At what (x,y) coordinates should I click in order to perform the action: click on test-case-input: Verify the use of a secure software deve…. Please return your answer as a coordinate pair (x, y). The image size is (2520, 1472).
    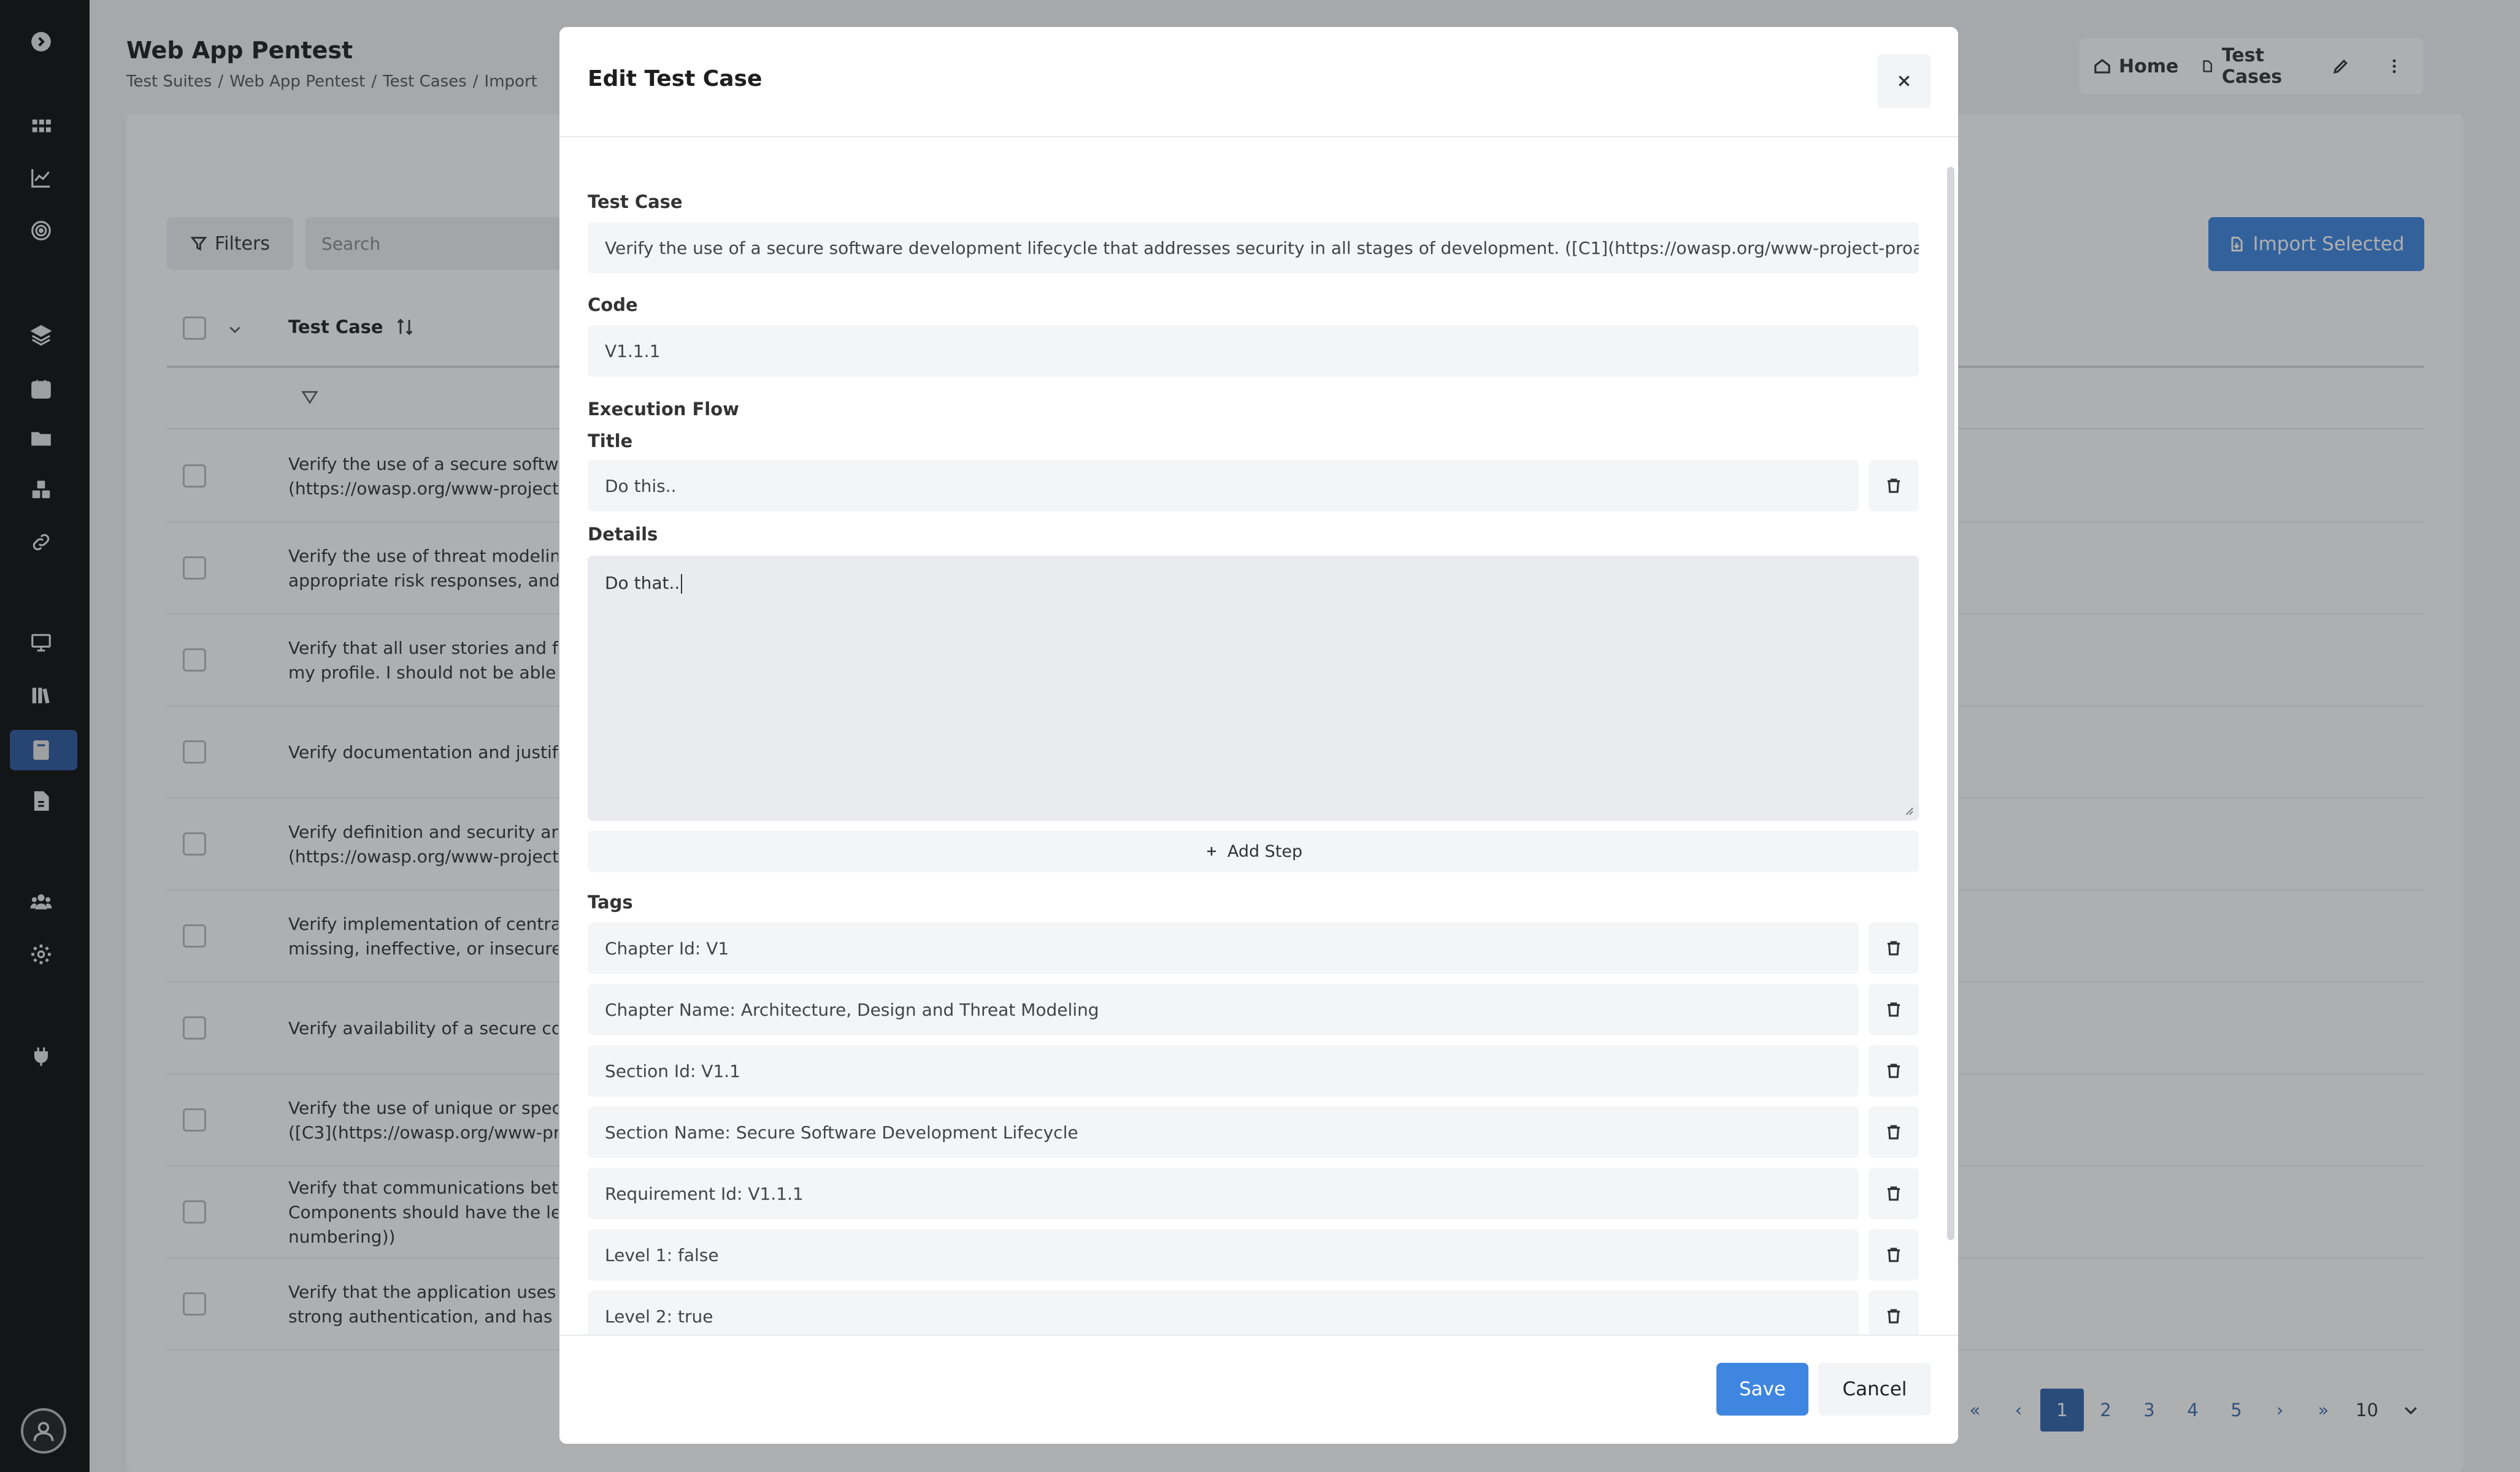
    Looking at the image, I should click on (1253, 248).